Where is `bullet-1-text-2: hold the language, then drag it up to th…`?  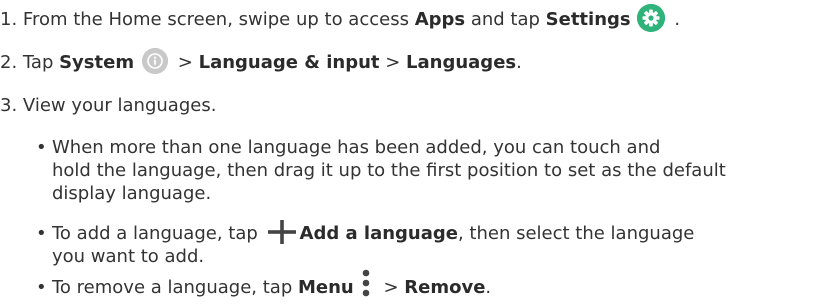
bullet-1-text-2: hold the language, then drag it up to th… is located at coordinates (389, 170).